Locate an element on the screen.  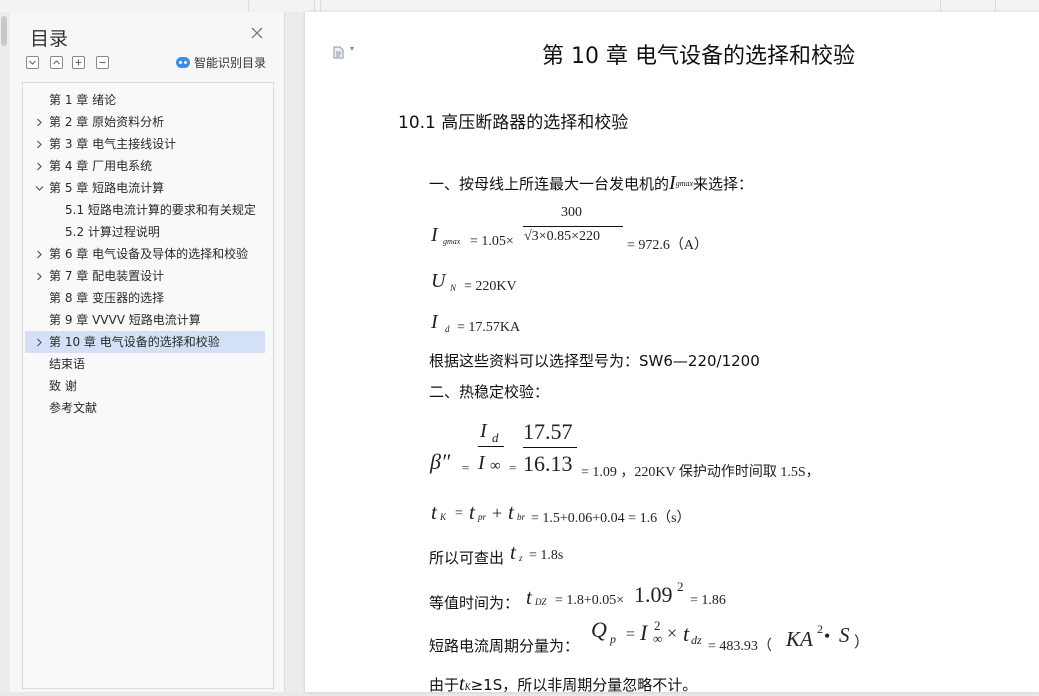
toc-item-label: 第 8 章 变压器的选择 is located at coordinates (107, 298).